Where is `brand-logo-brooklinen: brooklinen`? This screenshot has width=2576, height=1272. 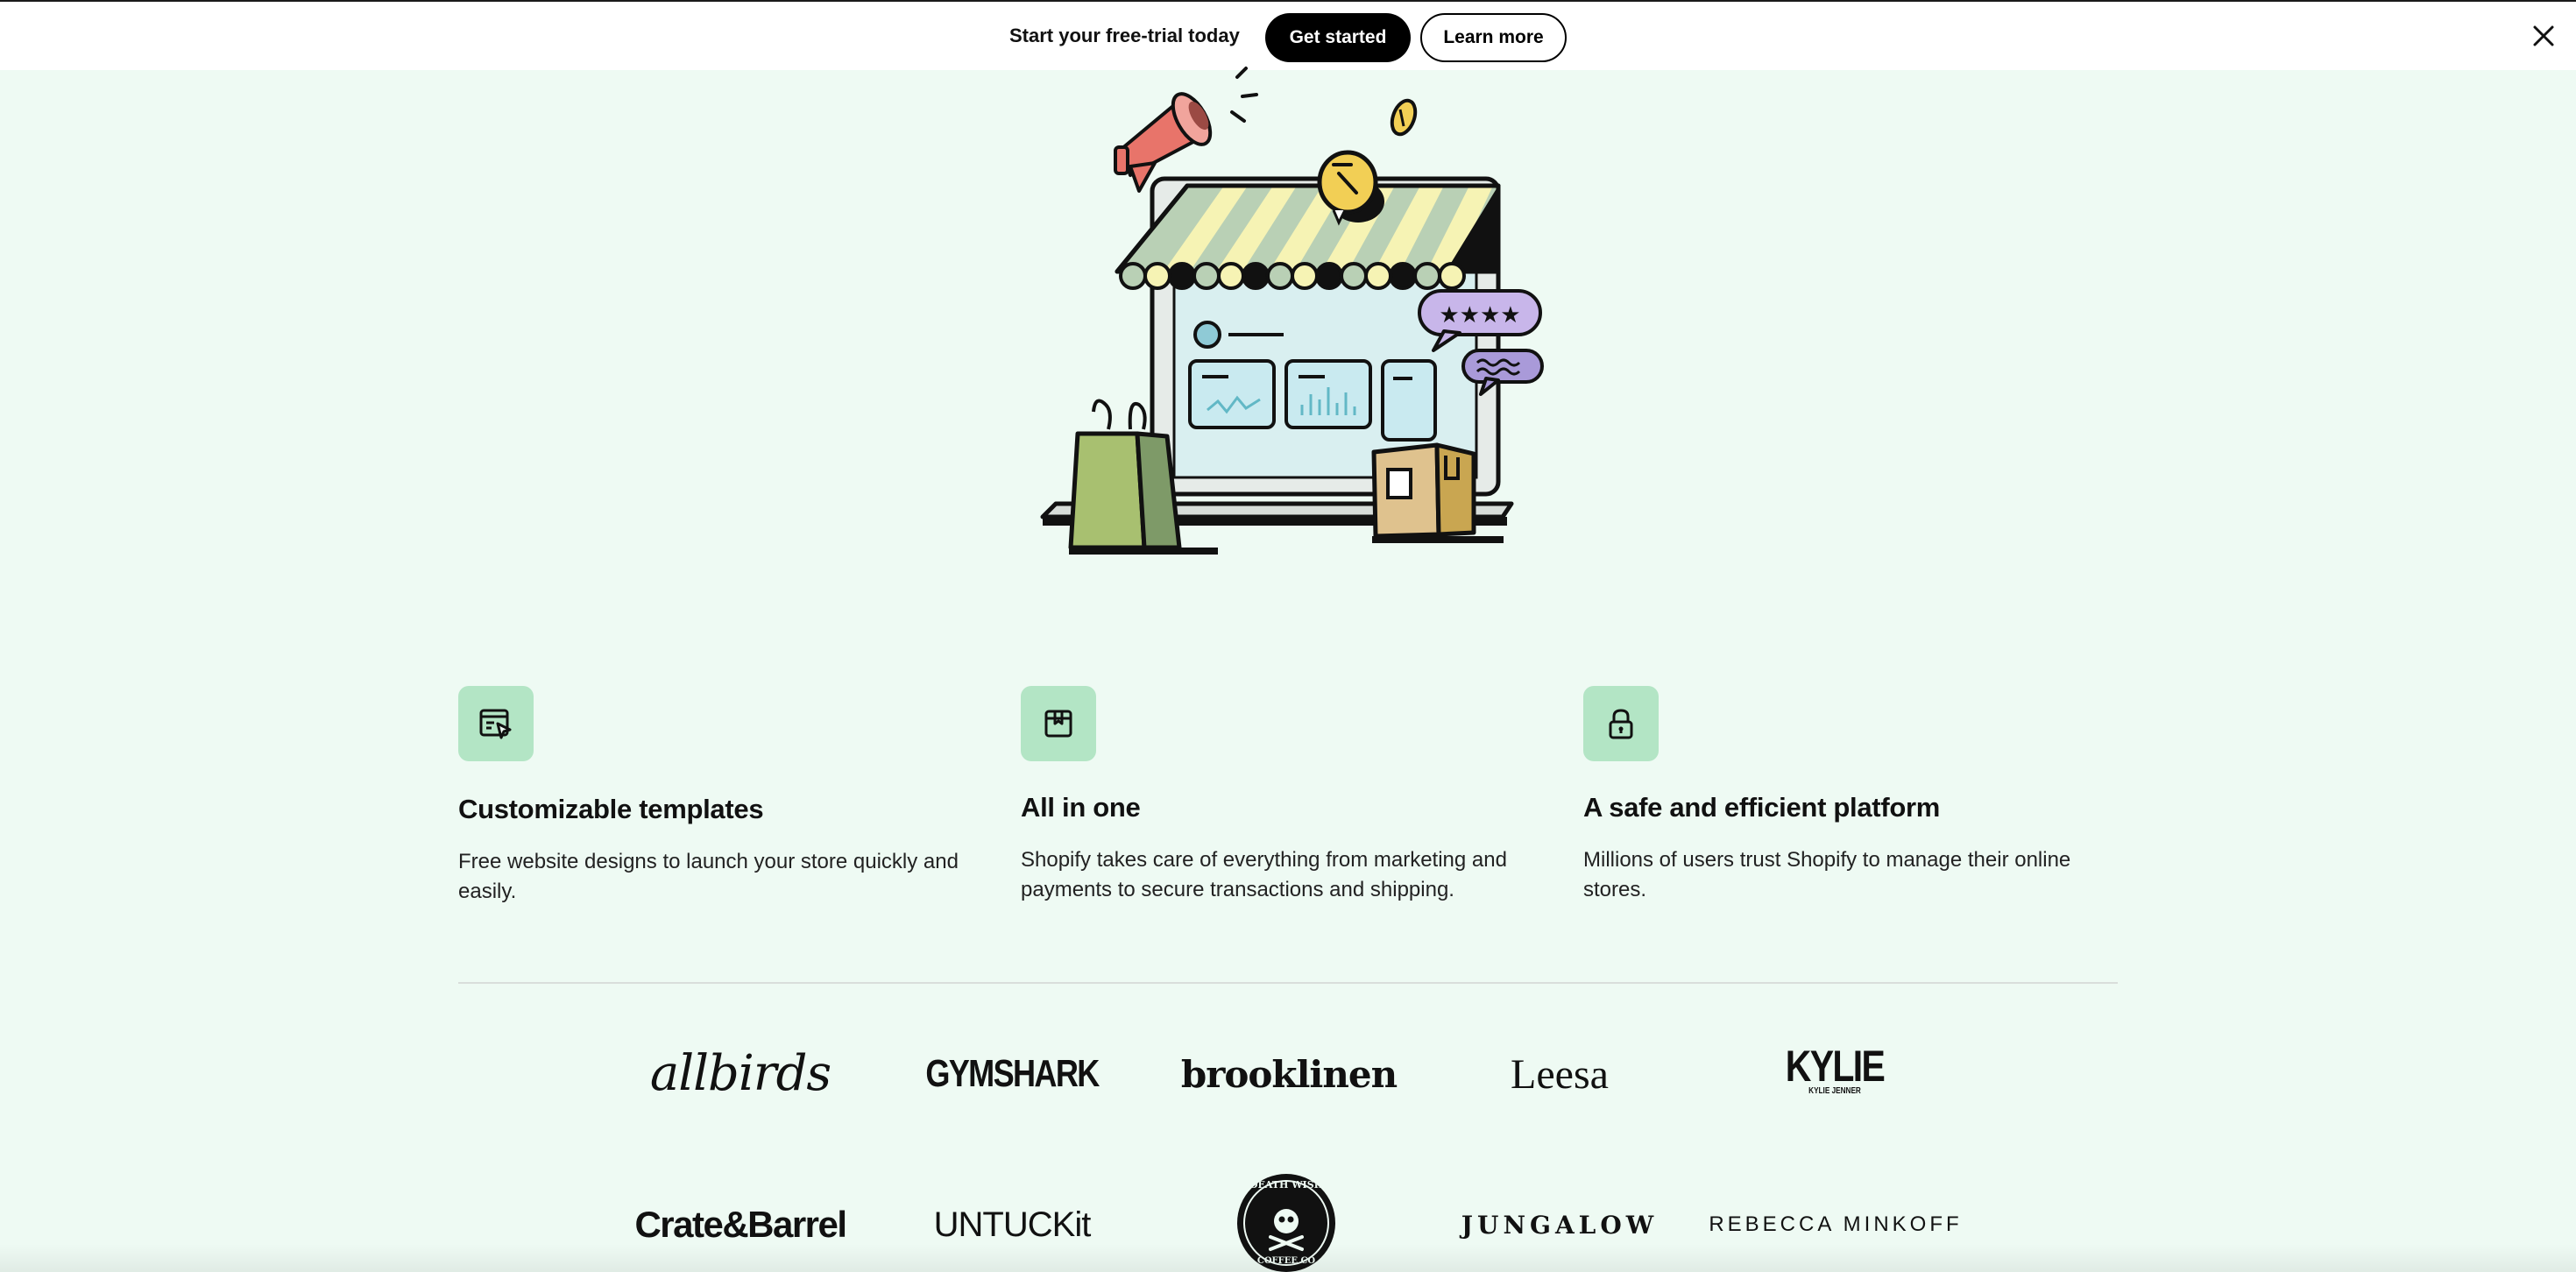
brand-logo-brooklinen: brooklinen is located at coordinates (1289, 1074).